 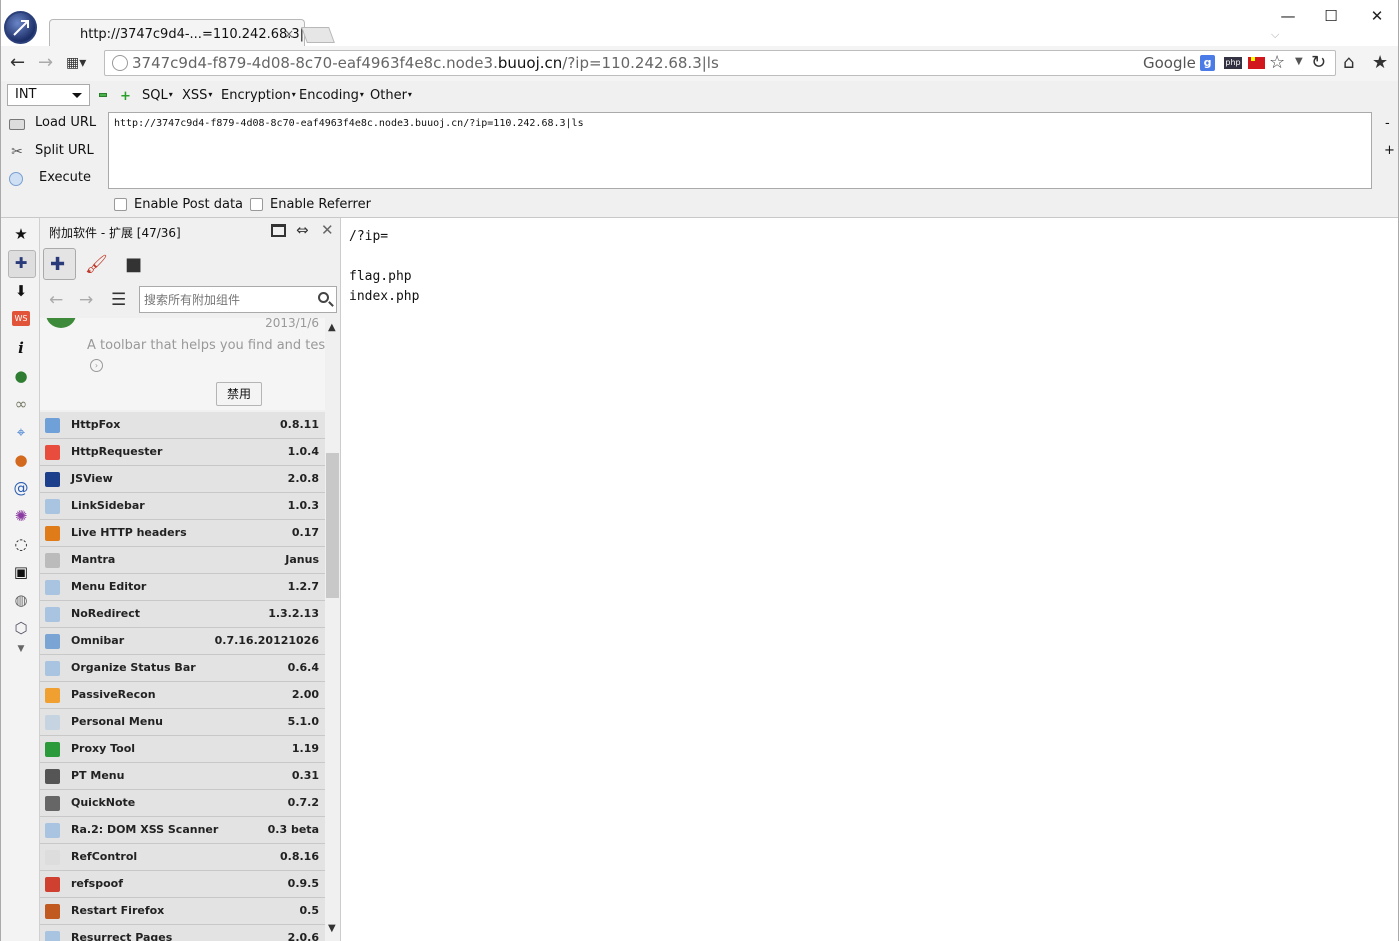 I want to click on scroll-up-icon: ▲, so click(x=332, y=327).